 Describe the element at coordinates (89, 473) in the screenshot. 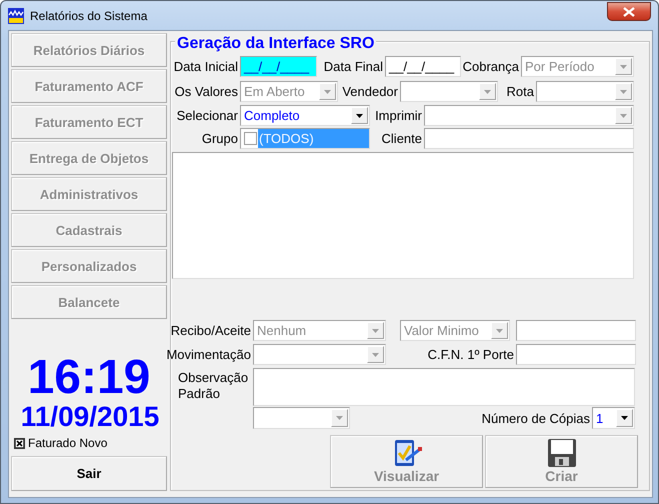

I see `exit-button: Sair` at that location.